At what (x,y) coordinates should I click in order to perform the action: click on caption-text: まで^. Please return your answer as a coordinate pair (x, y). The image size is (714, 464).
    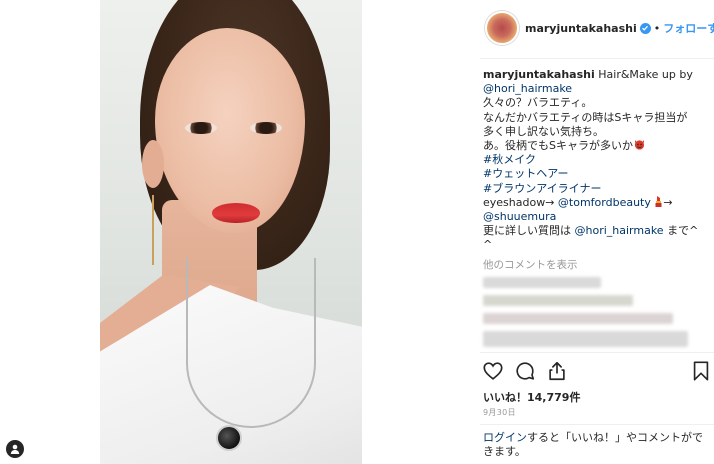
    Looking at the image, I should click on (683, 231).